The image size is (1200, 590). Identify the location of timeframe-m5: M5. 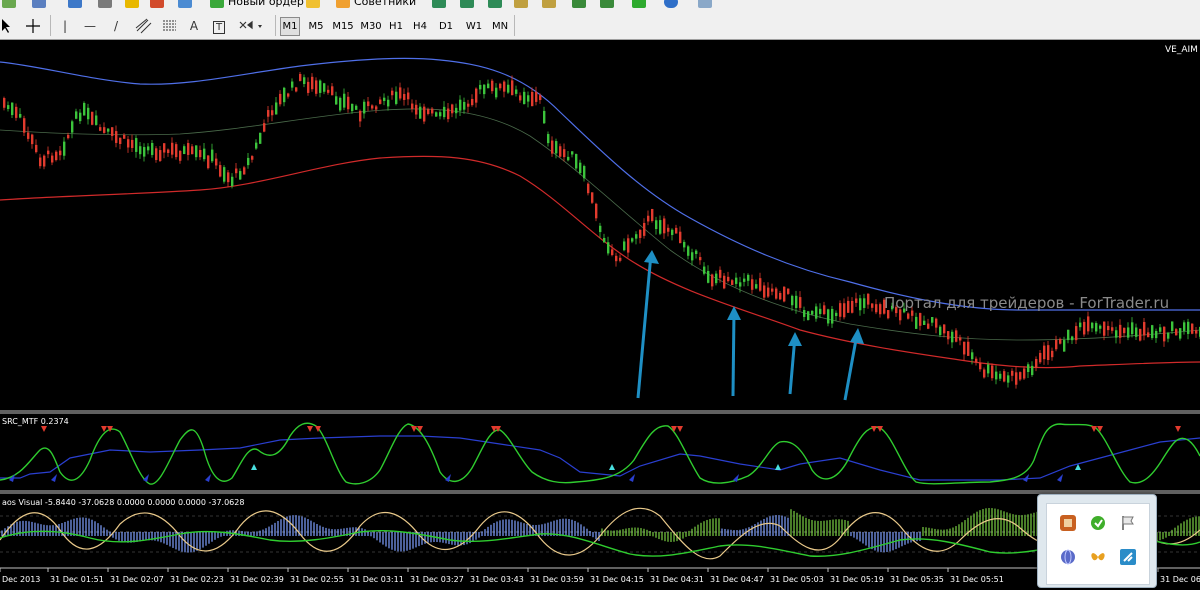
(316, 26).